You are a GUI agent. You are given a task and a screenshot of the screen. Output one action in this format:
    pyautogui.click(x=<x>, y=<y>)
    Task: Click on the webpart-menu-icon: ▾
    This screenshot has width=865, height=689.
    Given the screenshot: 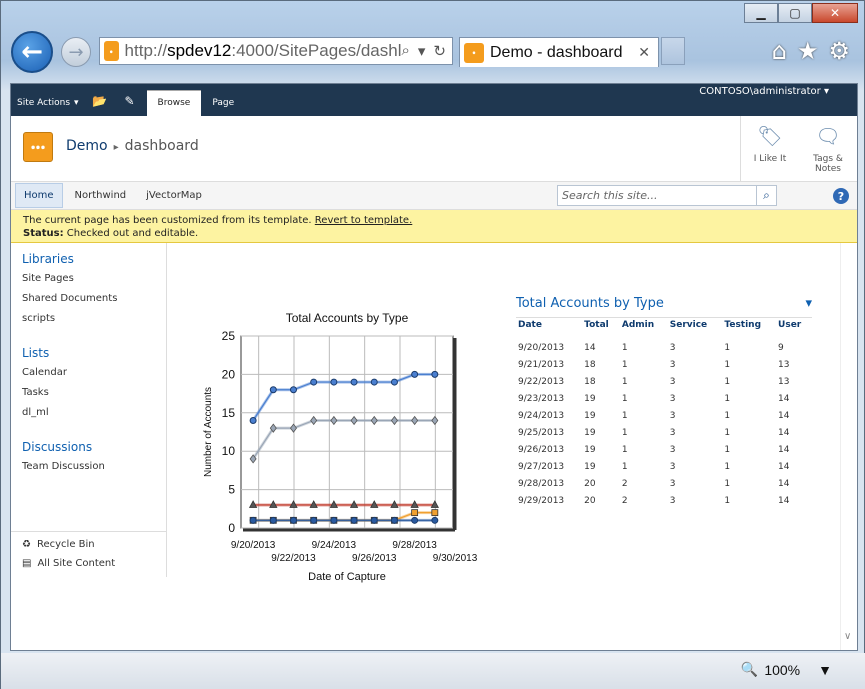 What is the action you would take?
    pyautogui.click(x=808, y=303)
    